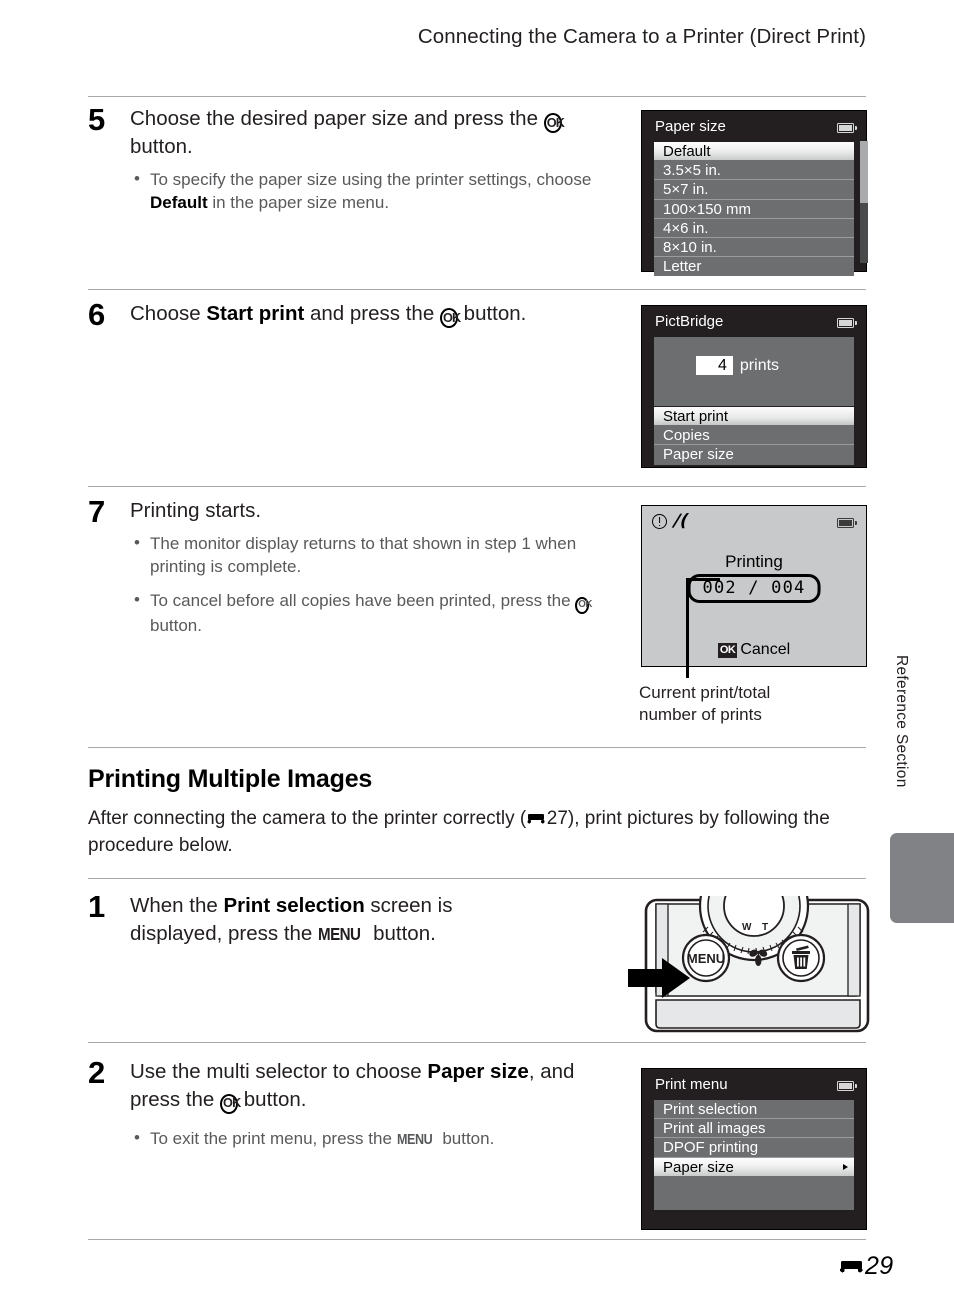 Image resolution: width=954 pixels, height=1314 pixels. I want to click on pictbridge-preview-panel: 4 prints, so click(754, 371).